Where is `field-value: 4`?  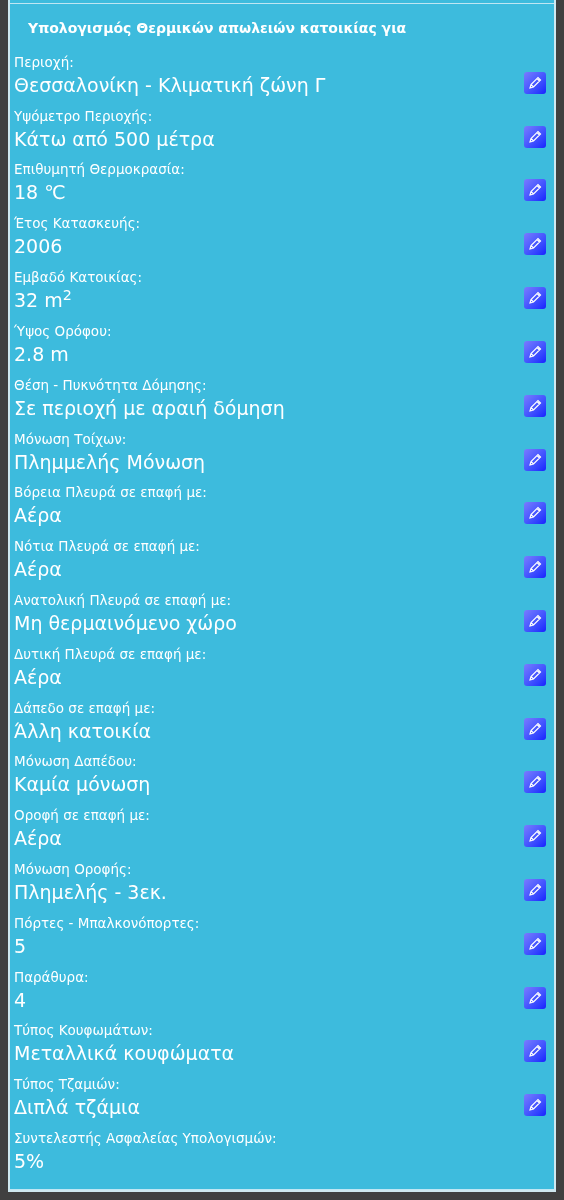
field-value: 4 is located at coordinates (21, 1000).